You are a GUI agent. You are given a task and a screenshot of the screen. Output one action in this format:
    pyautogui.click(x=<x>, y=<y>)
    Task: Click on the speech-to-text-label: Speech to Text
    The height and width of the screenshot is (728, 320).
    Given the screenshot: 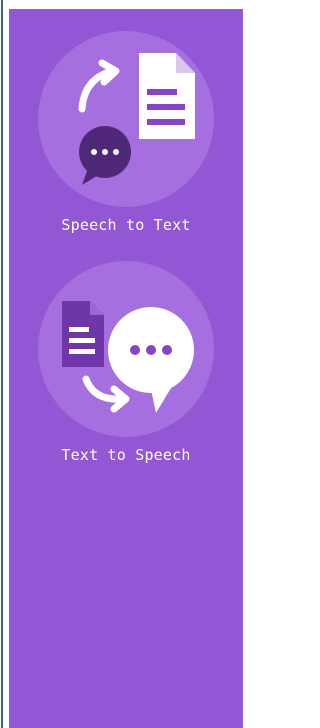 What is the action you would take?
    pyautogui.click(x=126, y=225)
    